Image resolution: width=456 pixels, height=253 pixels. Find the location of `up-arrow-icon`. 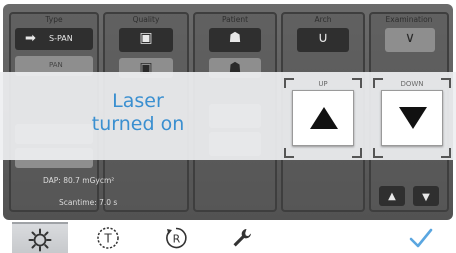

up-arrow-icon is located at coordinates (324, 118).